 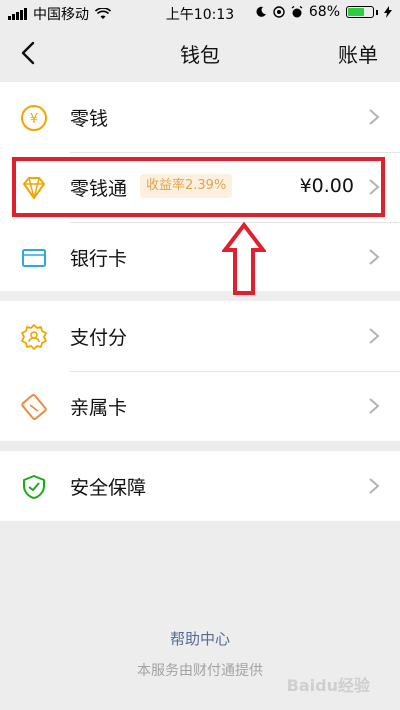 I want to click on highlight-box, so click(x=198, y=187).